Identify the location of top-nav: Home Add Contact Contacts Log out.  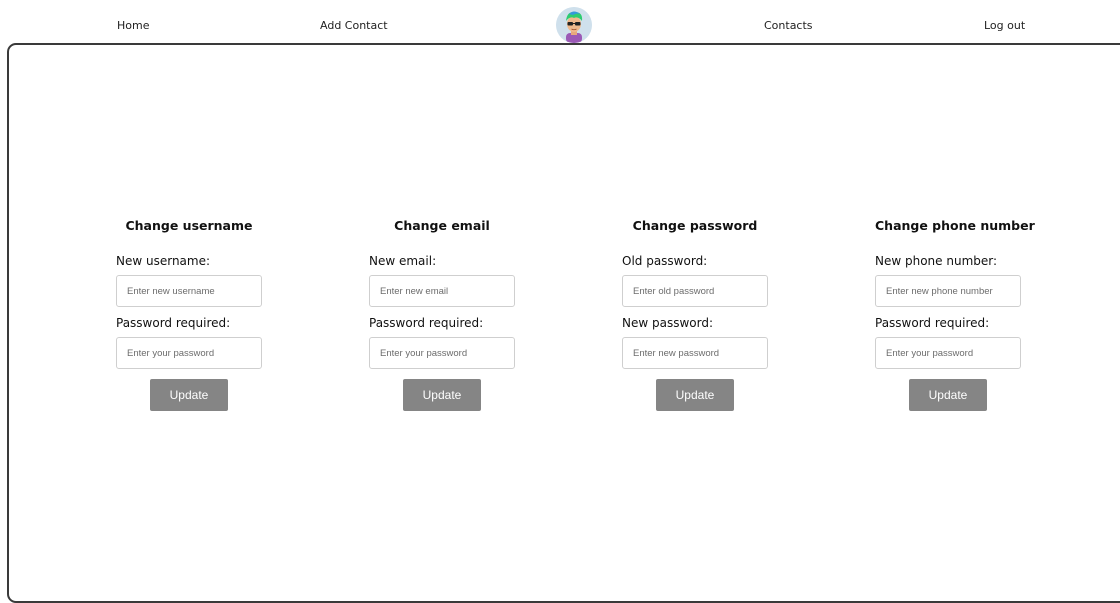
(560, 22).